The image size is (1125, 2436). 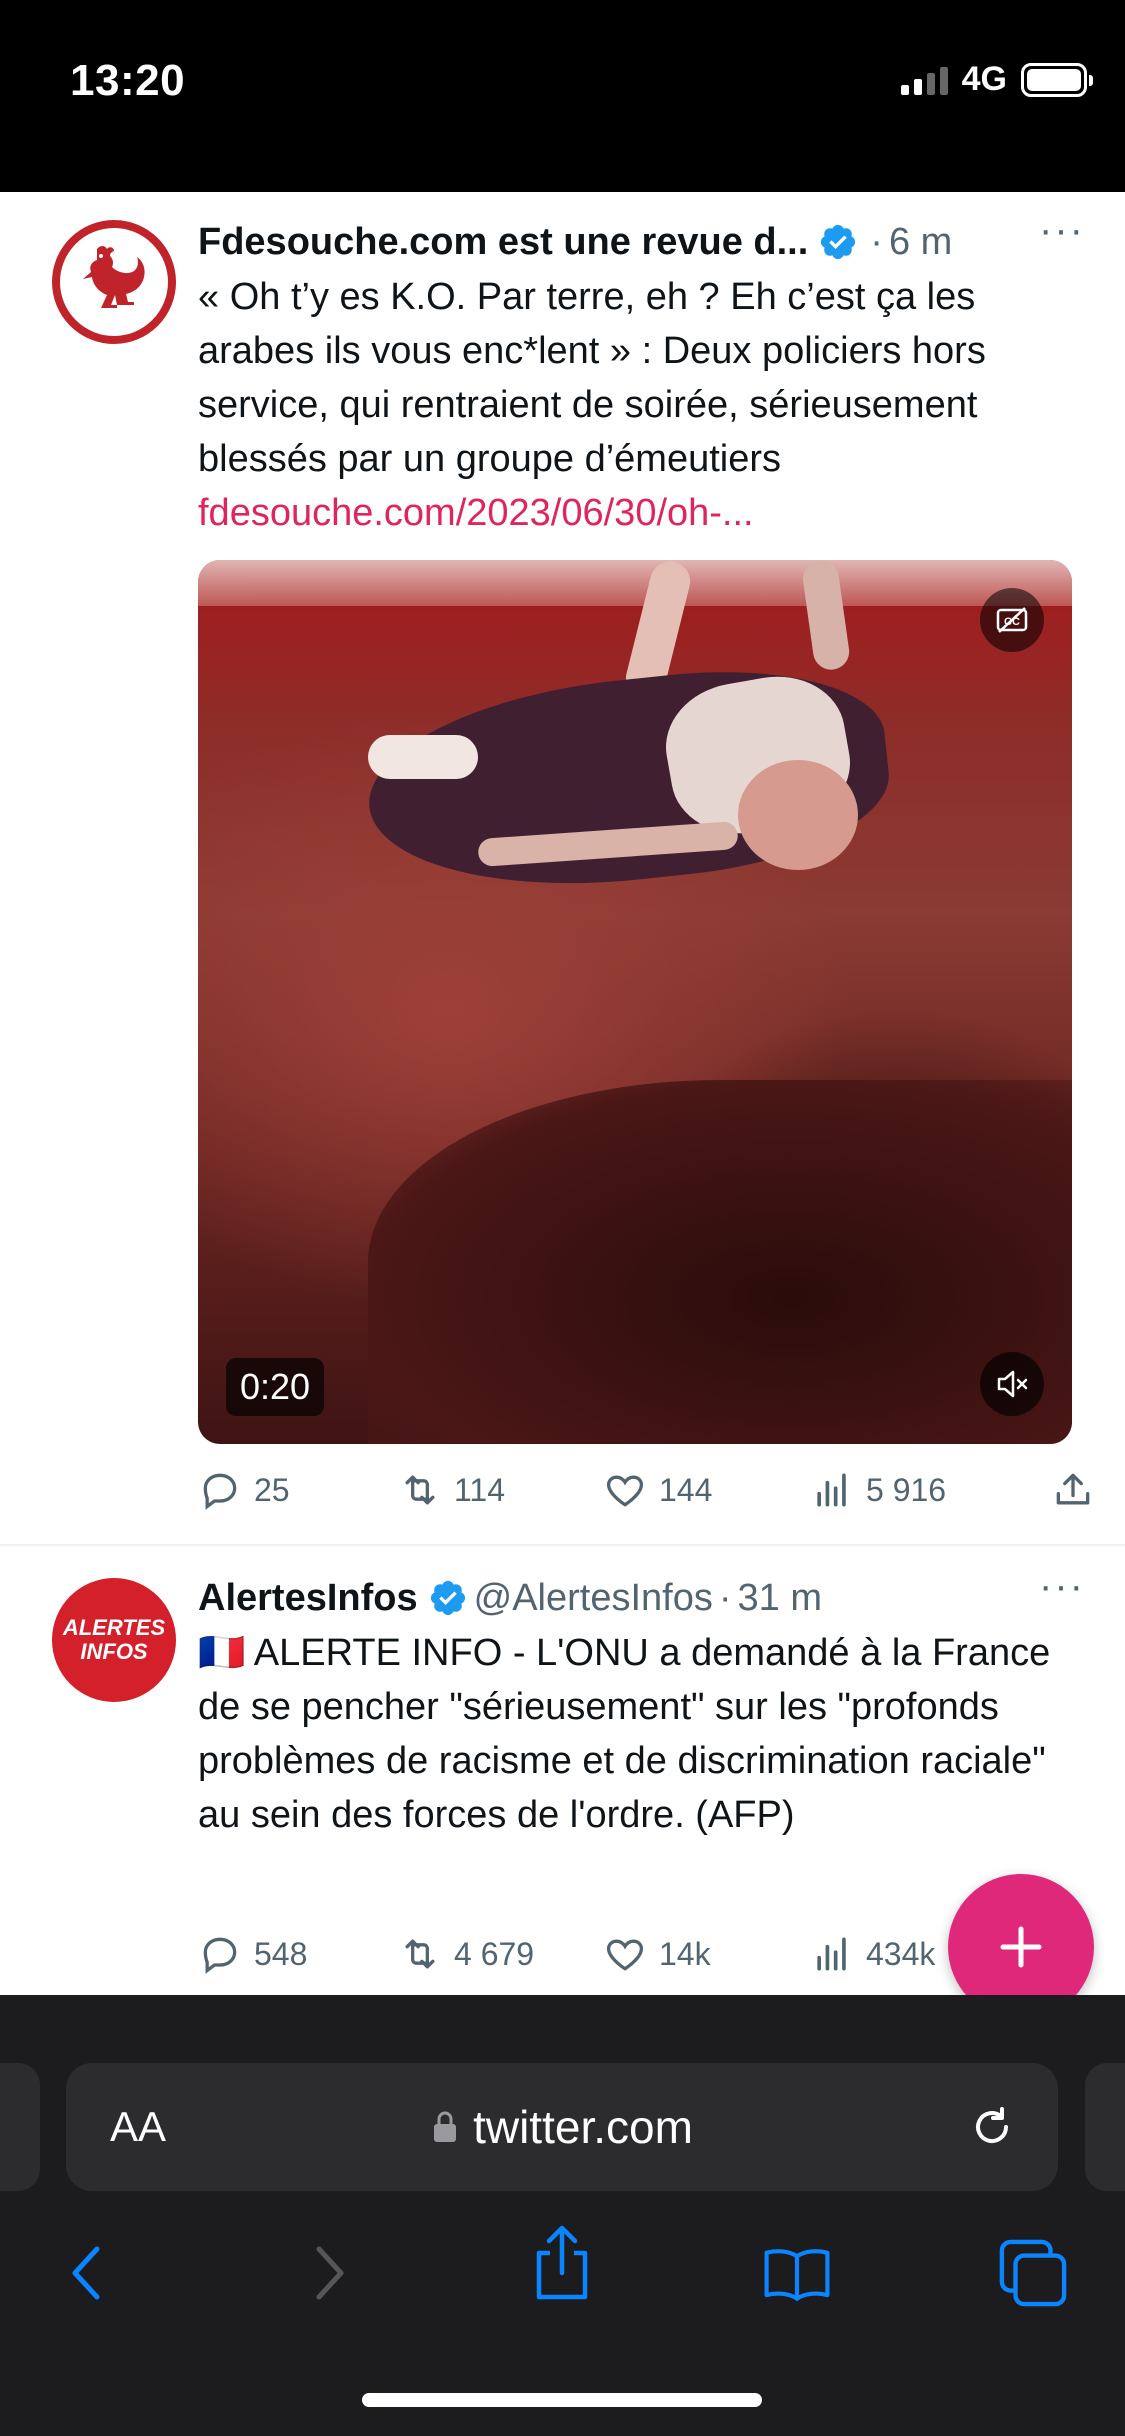 I want to click on reply-button: 25, so click(x=244, y=1490).